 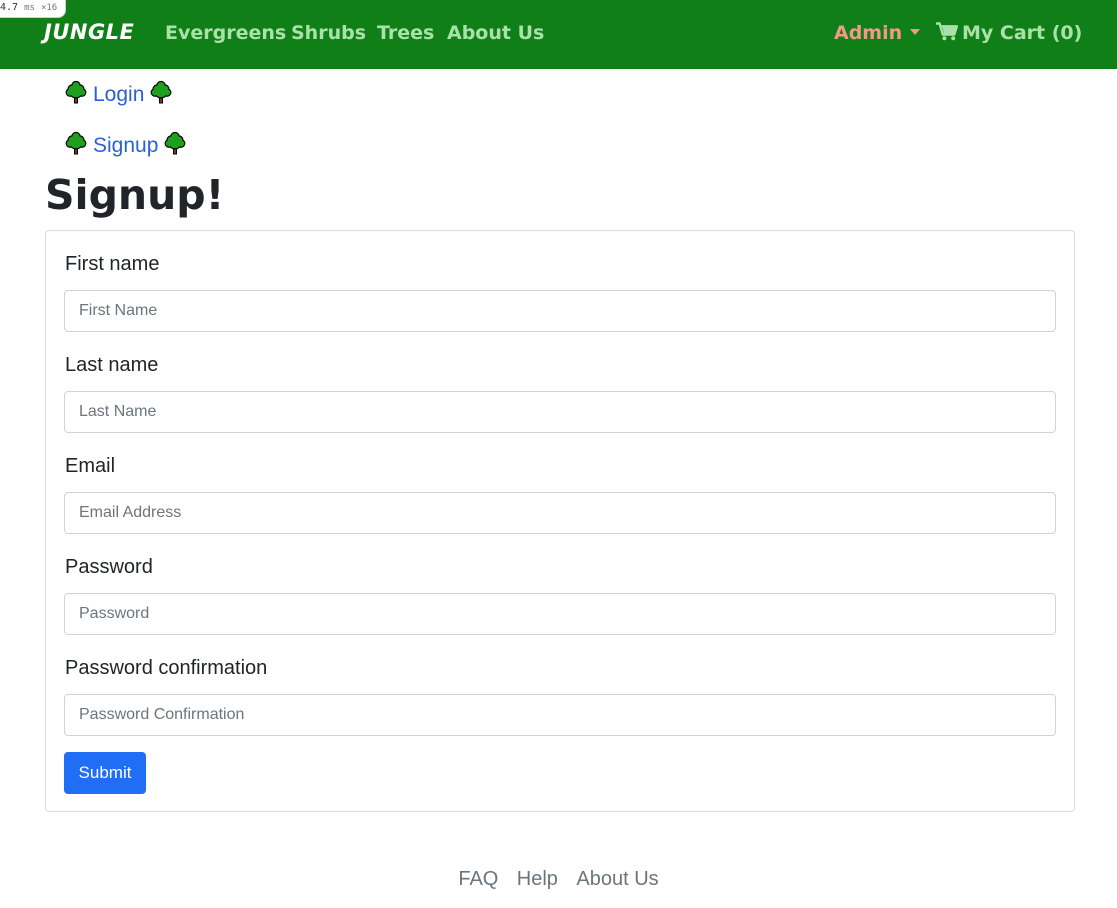 I want to click on cart-icon, so click(x=947, y=31).